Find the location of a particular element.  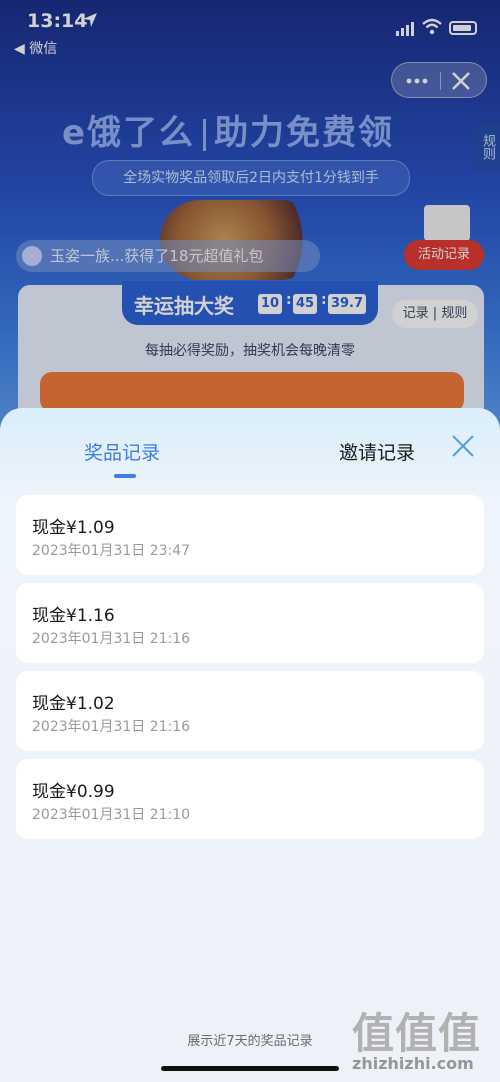

active-tab-indicator is located at coordinates (125, 476).